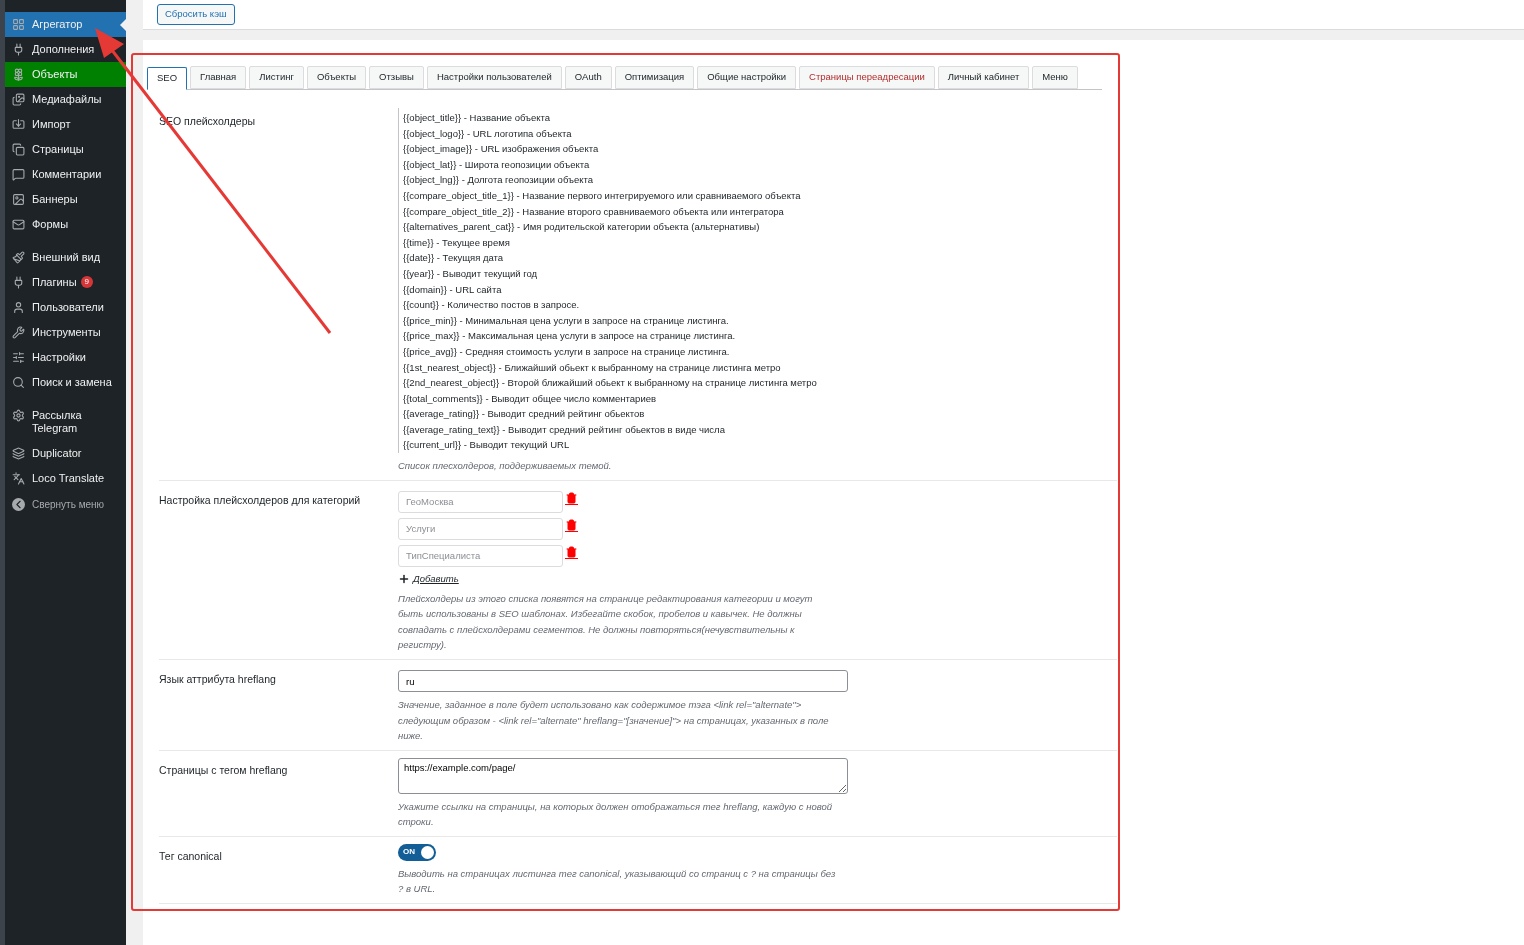 The image size is (1524, 945). I want to click on settings-tab: OAuth, so click(588, 77).